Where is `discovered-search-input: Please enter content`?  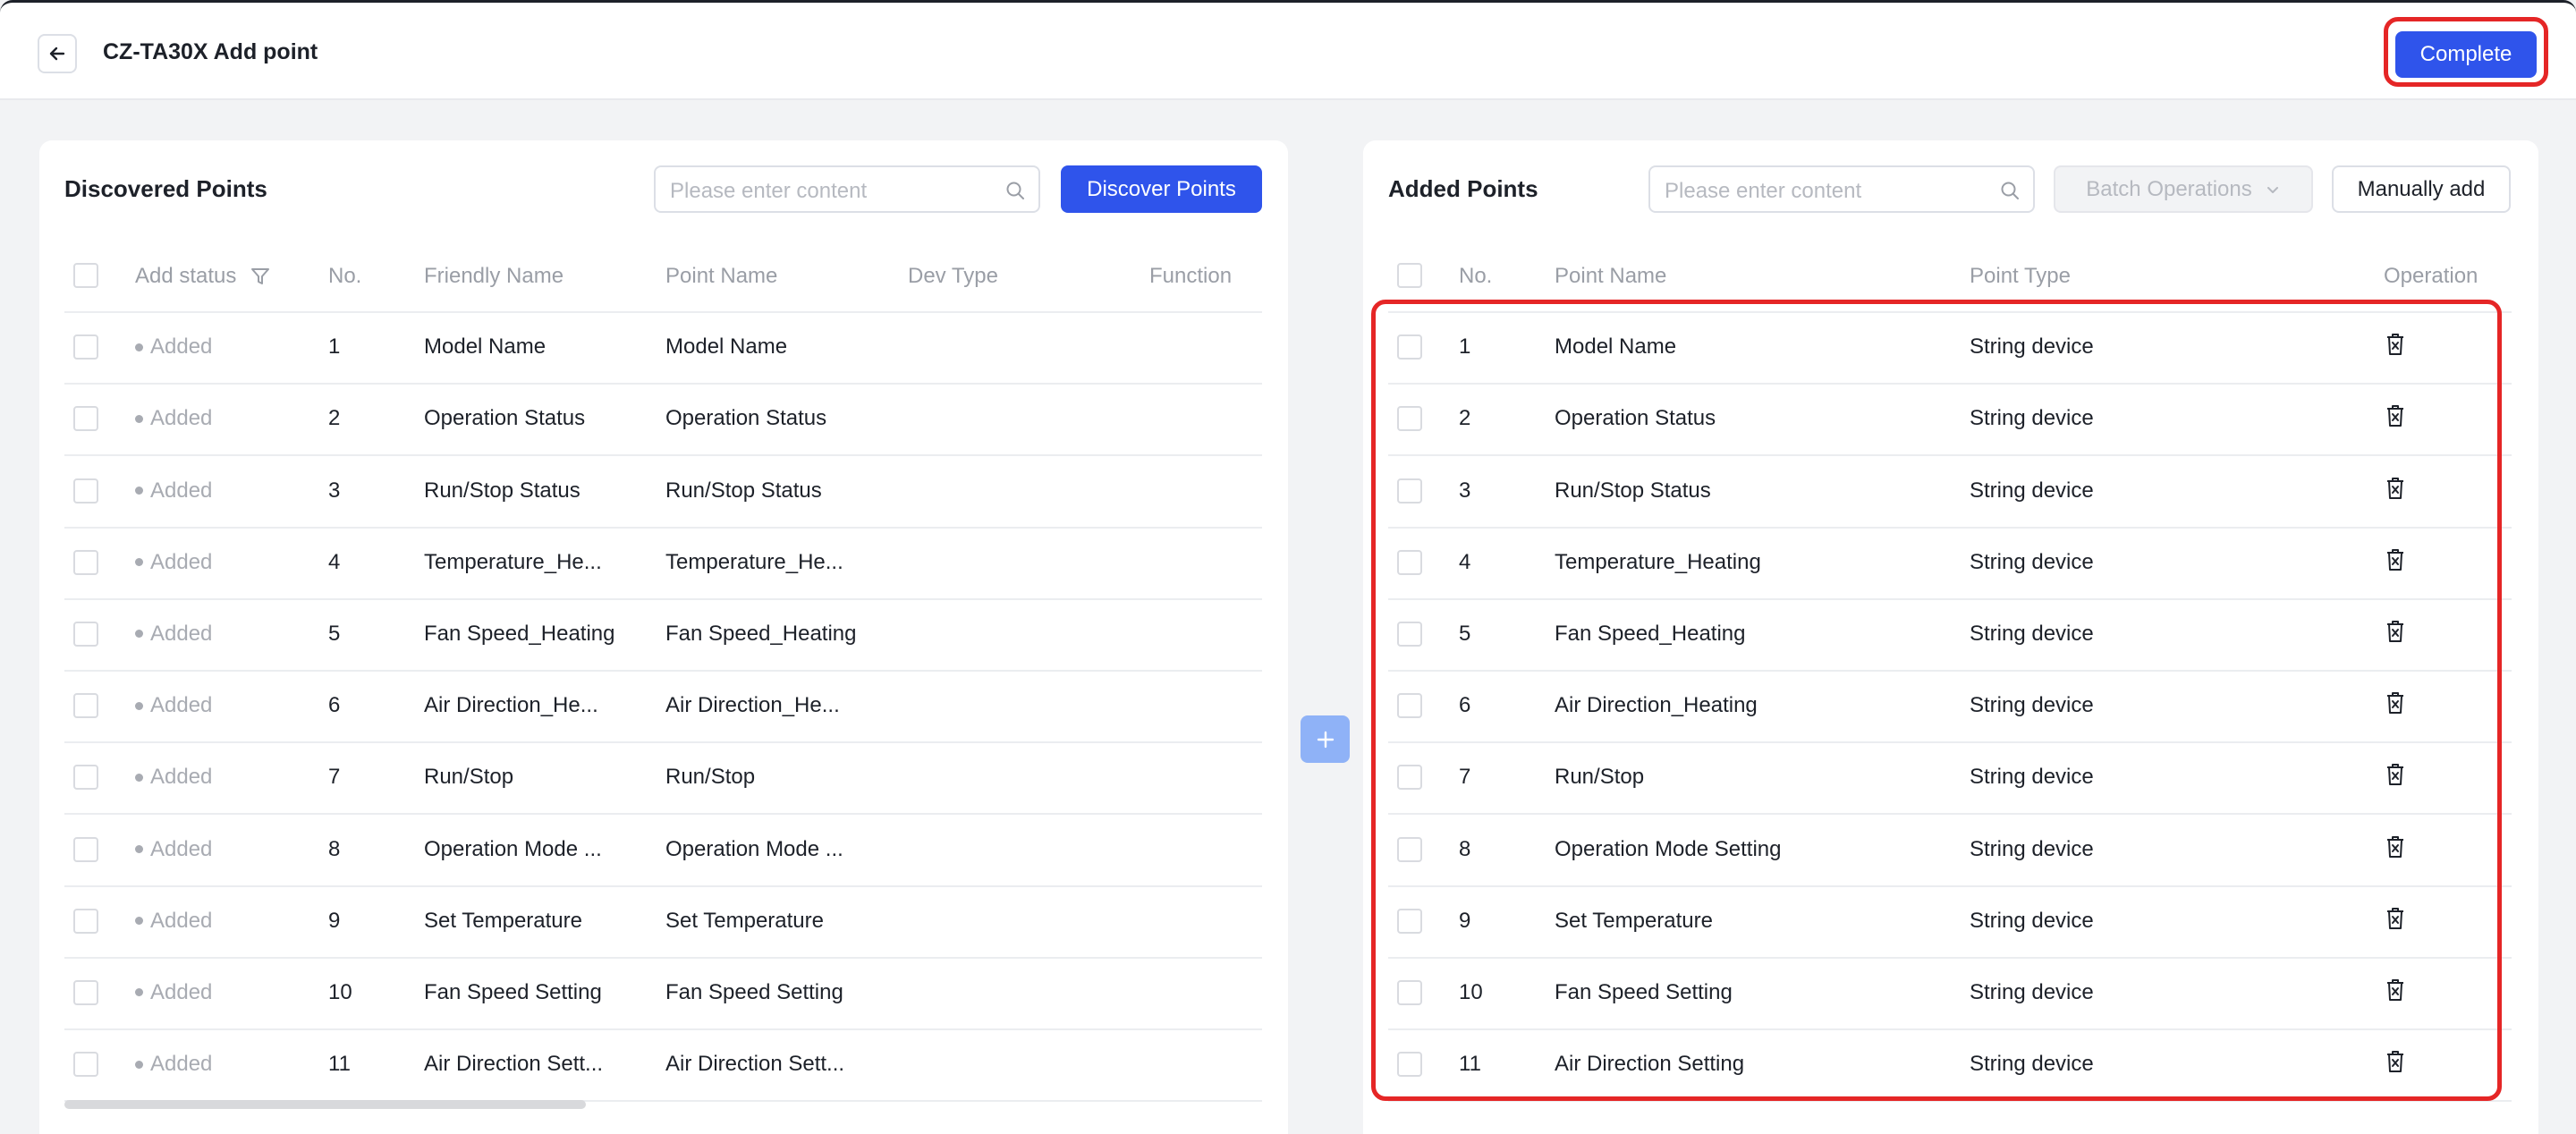 discovered-search-input: Please enter content is located at coordinates (847, 189).